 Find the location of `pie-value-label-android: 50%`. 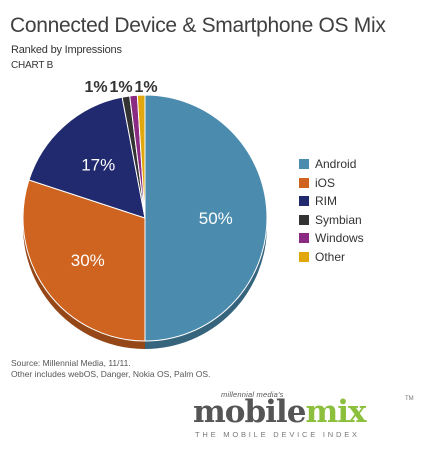

pie-value-label-android: 50% is located at coordinates (216, 218).